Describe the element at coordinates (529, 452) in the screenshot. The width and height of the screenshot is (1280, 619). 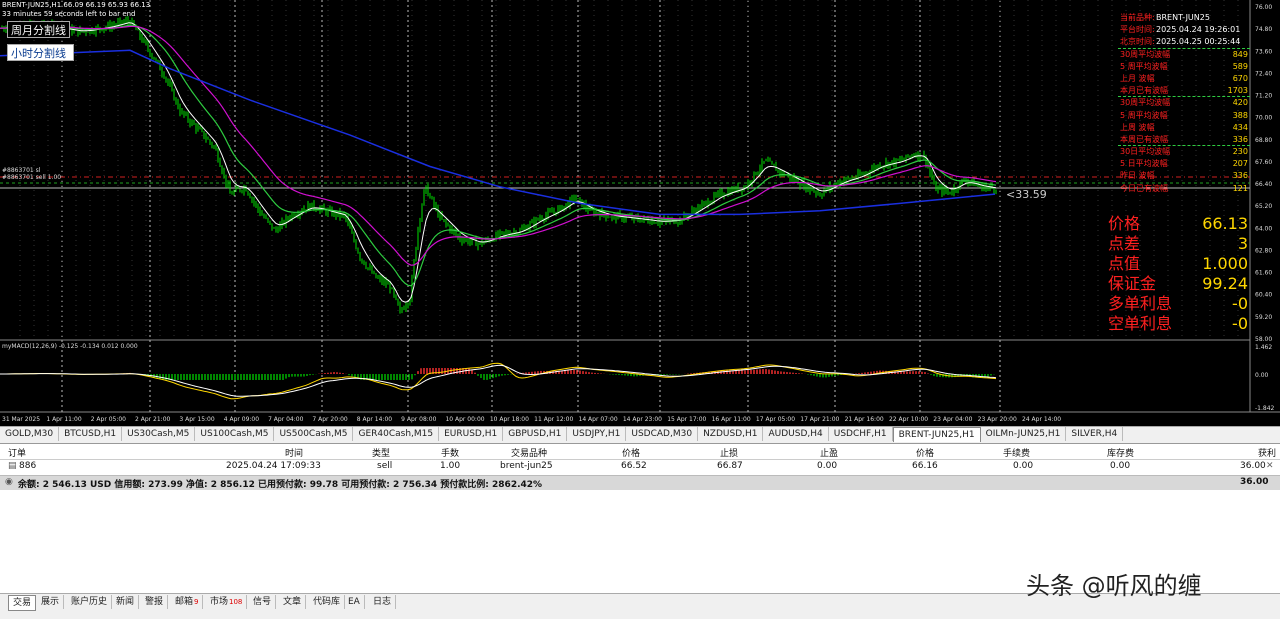
I see `col-symbol: 交易品种` at that location.